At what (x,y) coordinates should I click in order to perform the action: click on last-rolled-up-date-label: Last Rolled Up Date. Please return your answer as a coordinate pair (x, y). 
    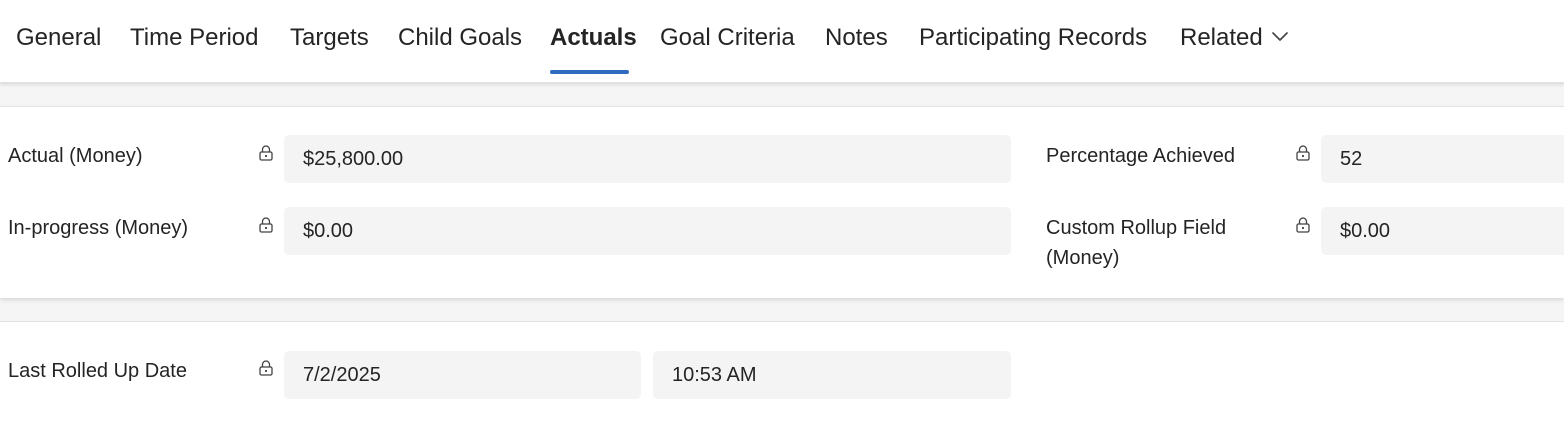
    Looking at the image, I should click on (97, 371).